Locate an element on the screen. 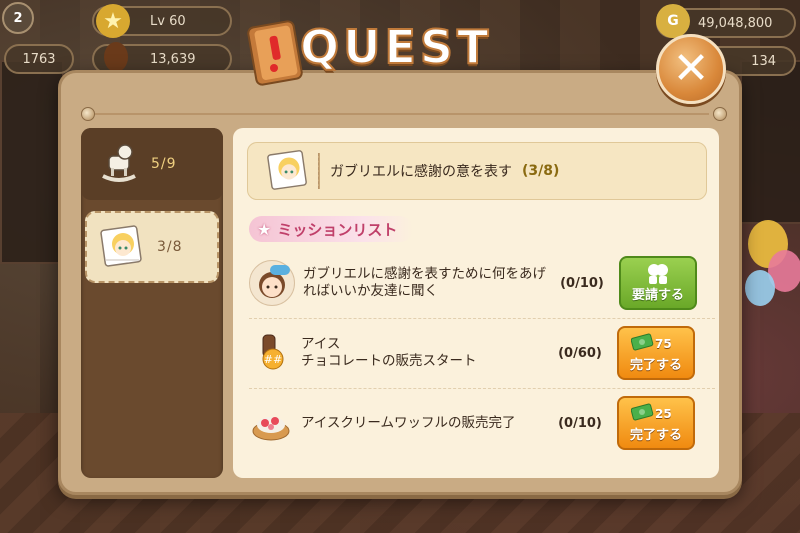  stat-pill-left: 1763 is located at coordinates (39, 59).